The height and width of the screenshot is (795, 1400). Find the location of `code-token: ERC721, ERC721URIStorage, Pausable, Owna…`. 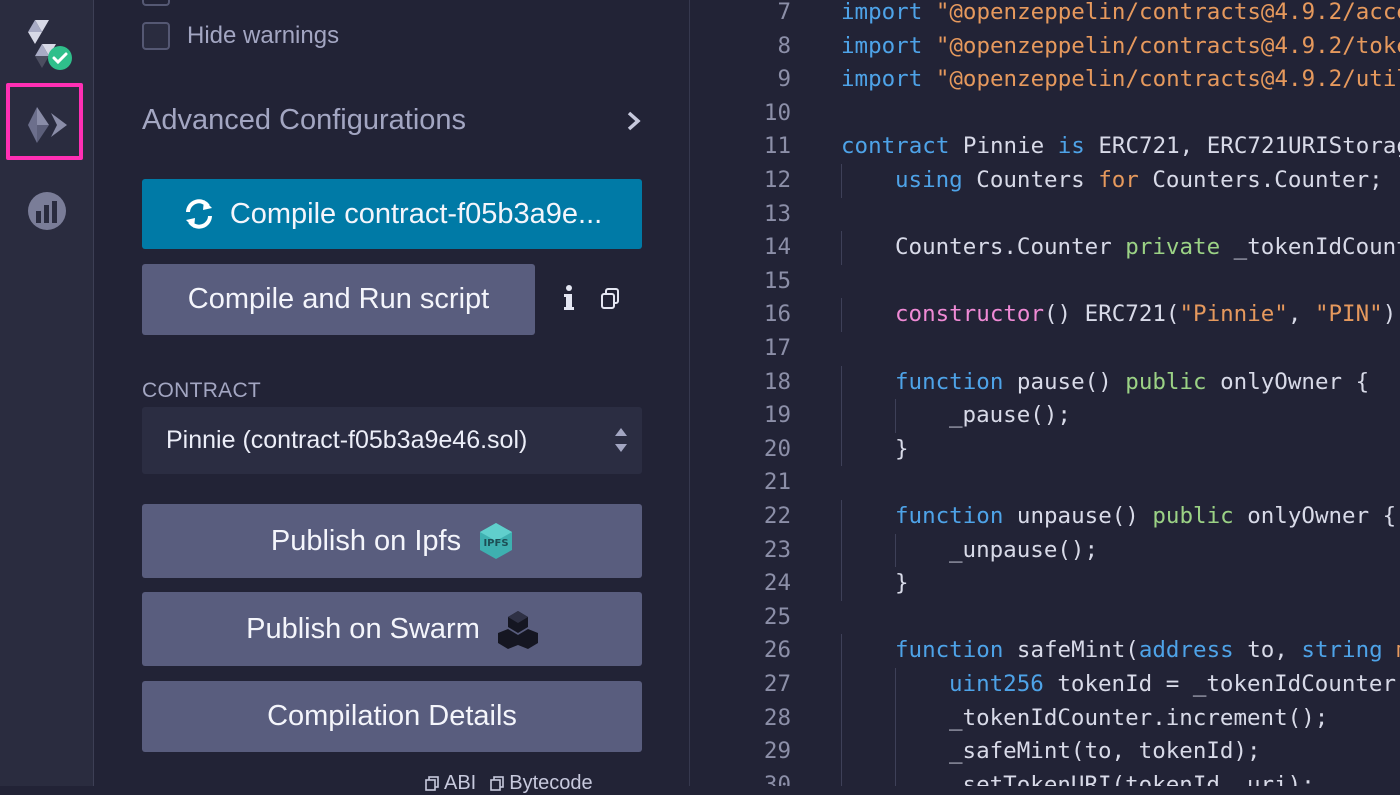

code-token: ERC721, ERC721URIStorage, Pausable, Owna… is located at coordinates (1249, 146).